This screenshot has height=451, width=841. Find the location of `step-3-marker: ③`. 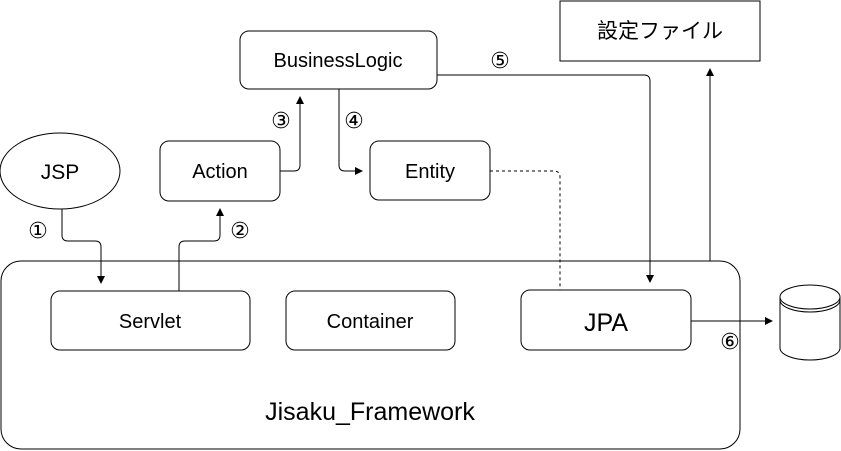

step-3-marker: ③ is located at coordinates (281, 120).